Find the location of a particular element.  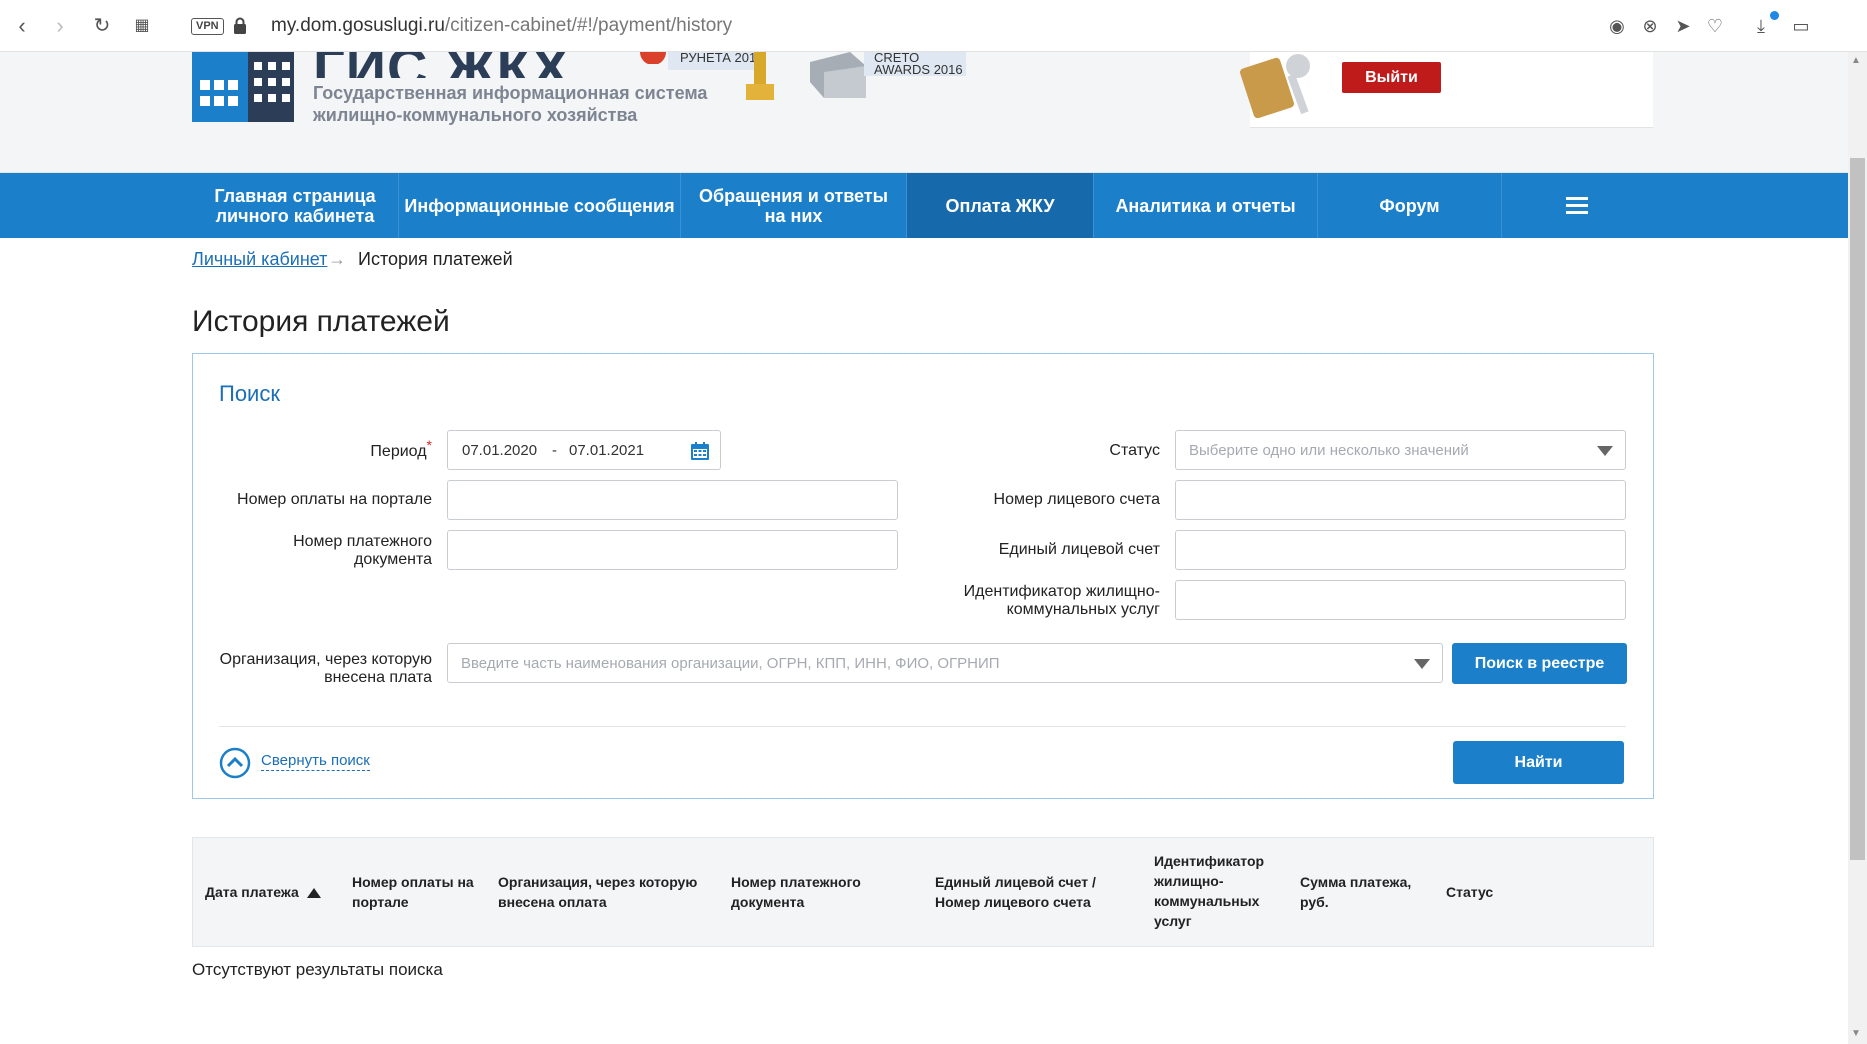

logo-title: ГИС ЖКХ is located at coordinates (441, 65).